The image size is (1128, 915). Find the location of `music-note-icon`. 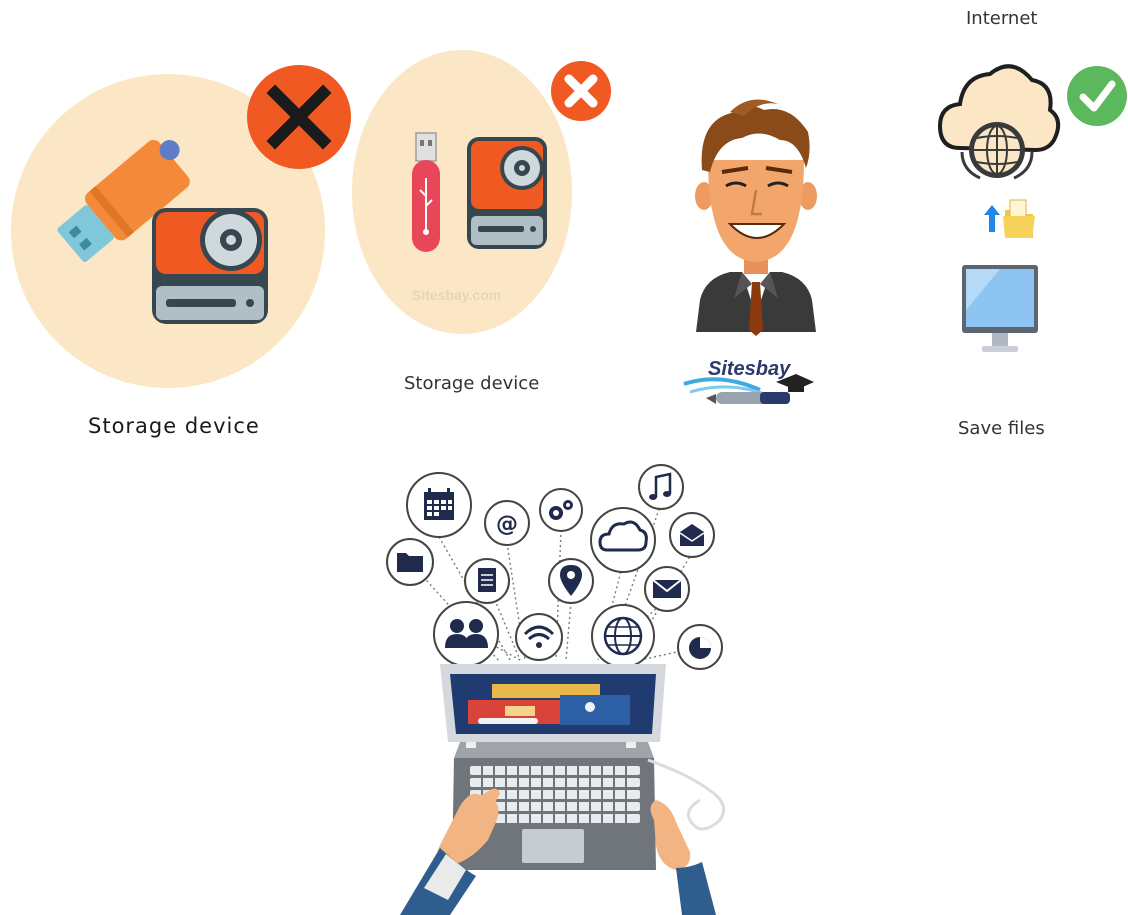

music-note-icon is located at coordinates (661, 487).